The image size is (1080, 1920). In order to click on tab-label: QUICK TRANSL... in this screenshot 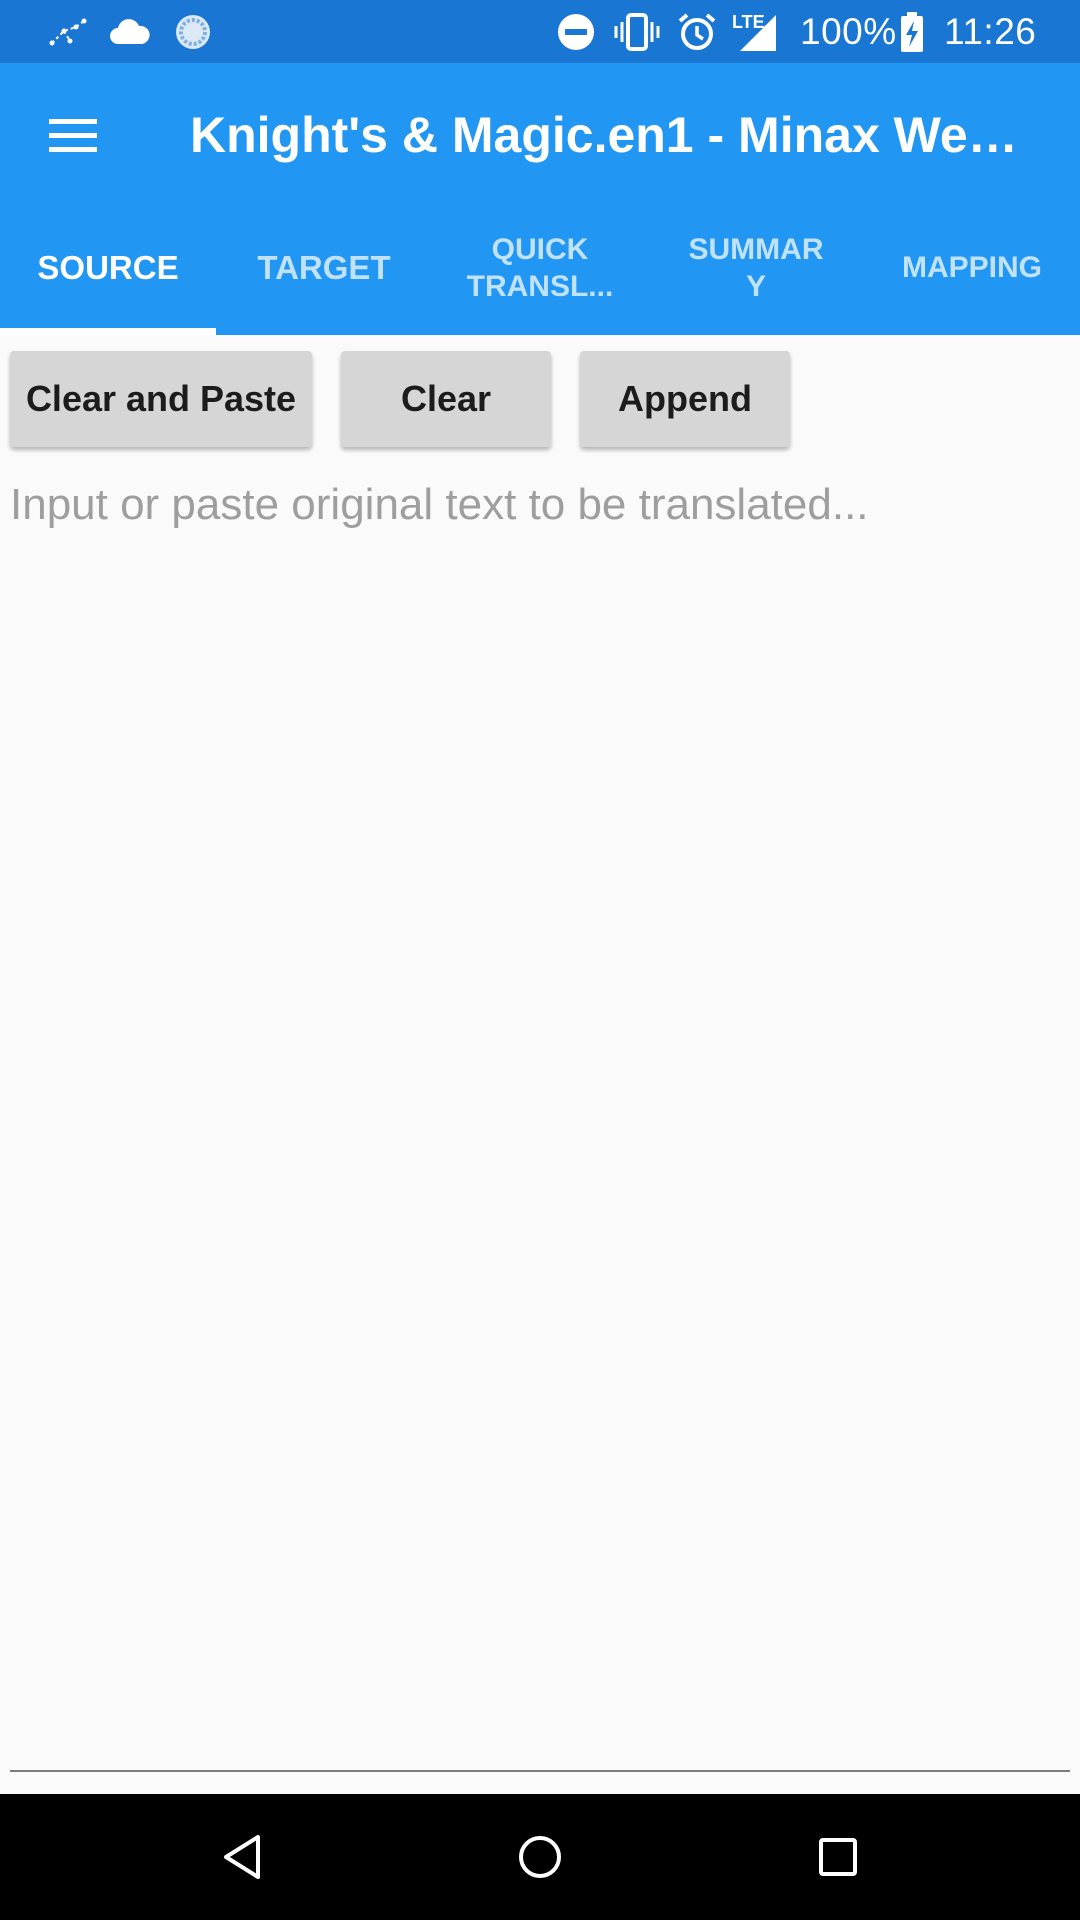, I will do `click(540, 267)`.